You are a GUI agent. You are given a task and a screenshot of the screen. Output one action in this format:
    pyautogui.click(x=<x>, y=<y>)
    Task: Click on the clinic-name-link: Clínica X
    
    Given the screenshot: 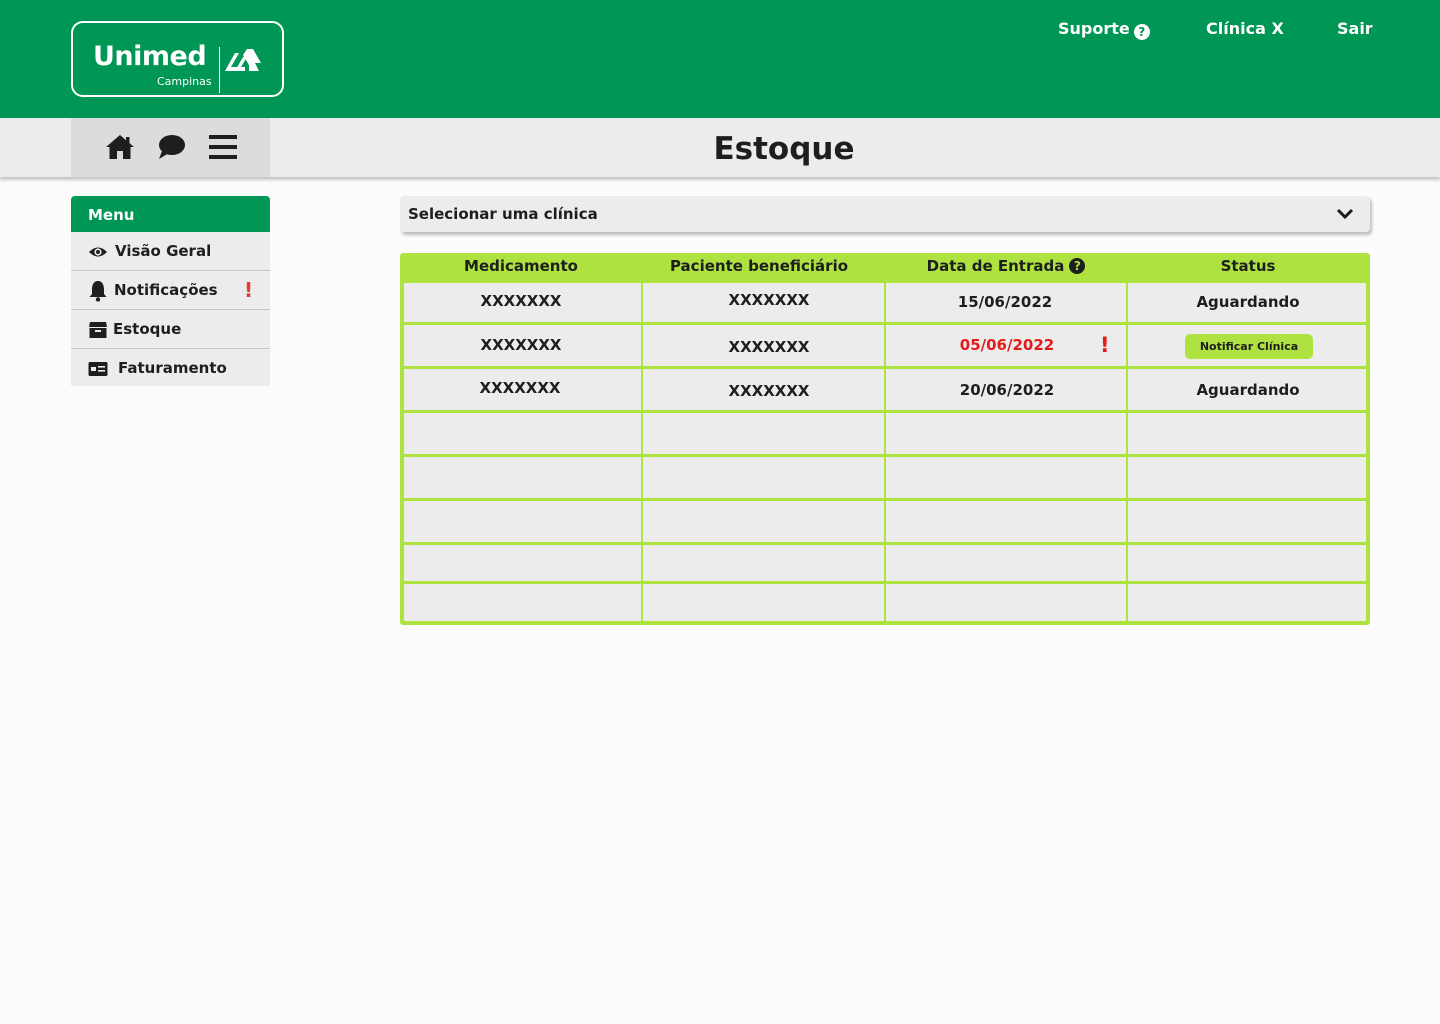 What is the action you would take?
    pyautogui.click(x=1245, y=28)
    